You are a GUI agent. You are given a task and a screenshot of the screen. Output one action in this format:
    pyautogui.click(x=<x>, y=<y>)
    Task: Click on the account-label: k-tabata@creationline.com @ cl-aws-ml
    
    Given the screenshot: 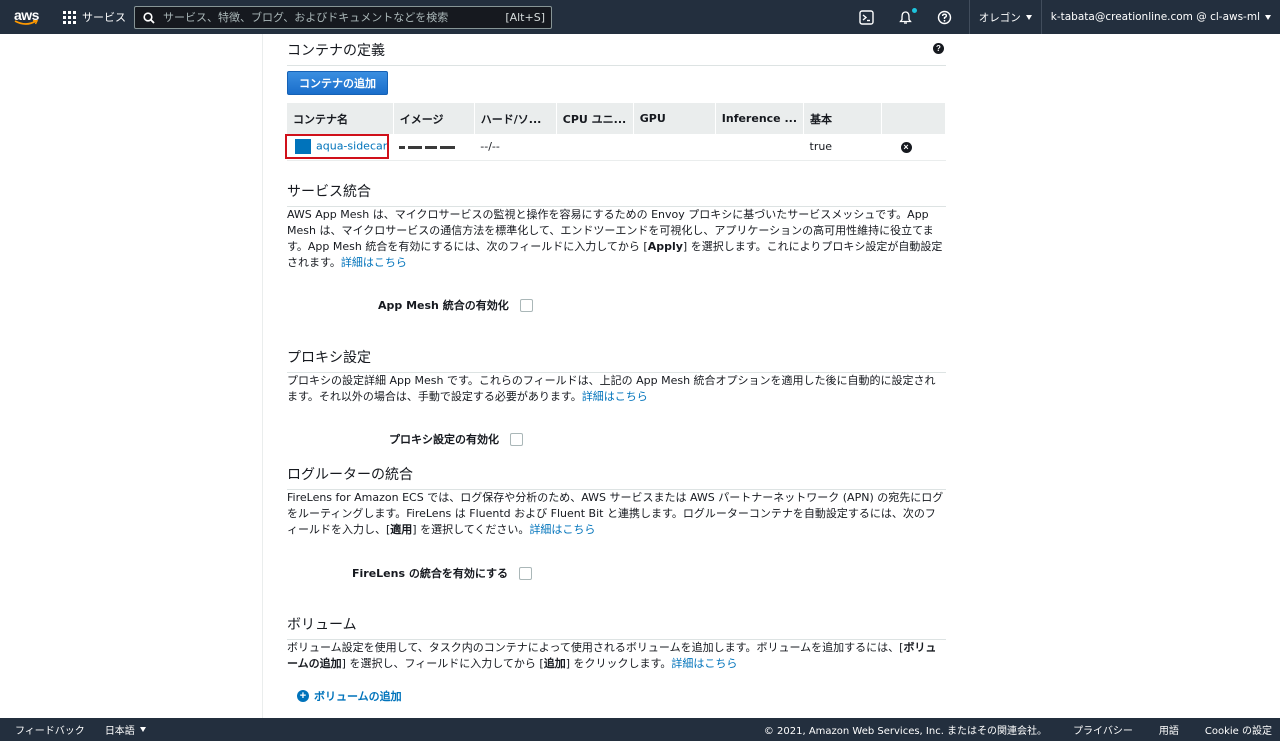 What is the action you would take?
    pyautogui.click(x=1155, y=17)
    